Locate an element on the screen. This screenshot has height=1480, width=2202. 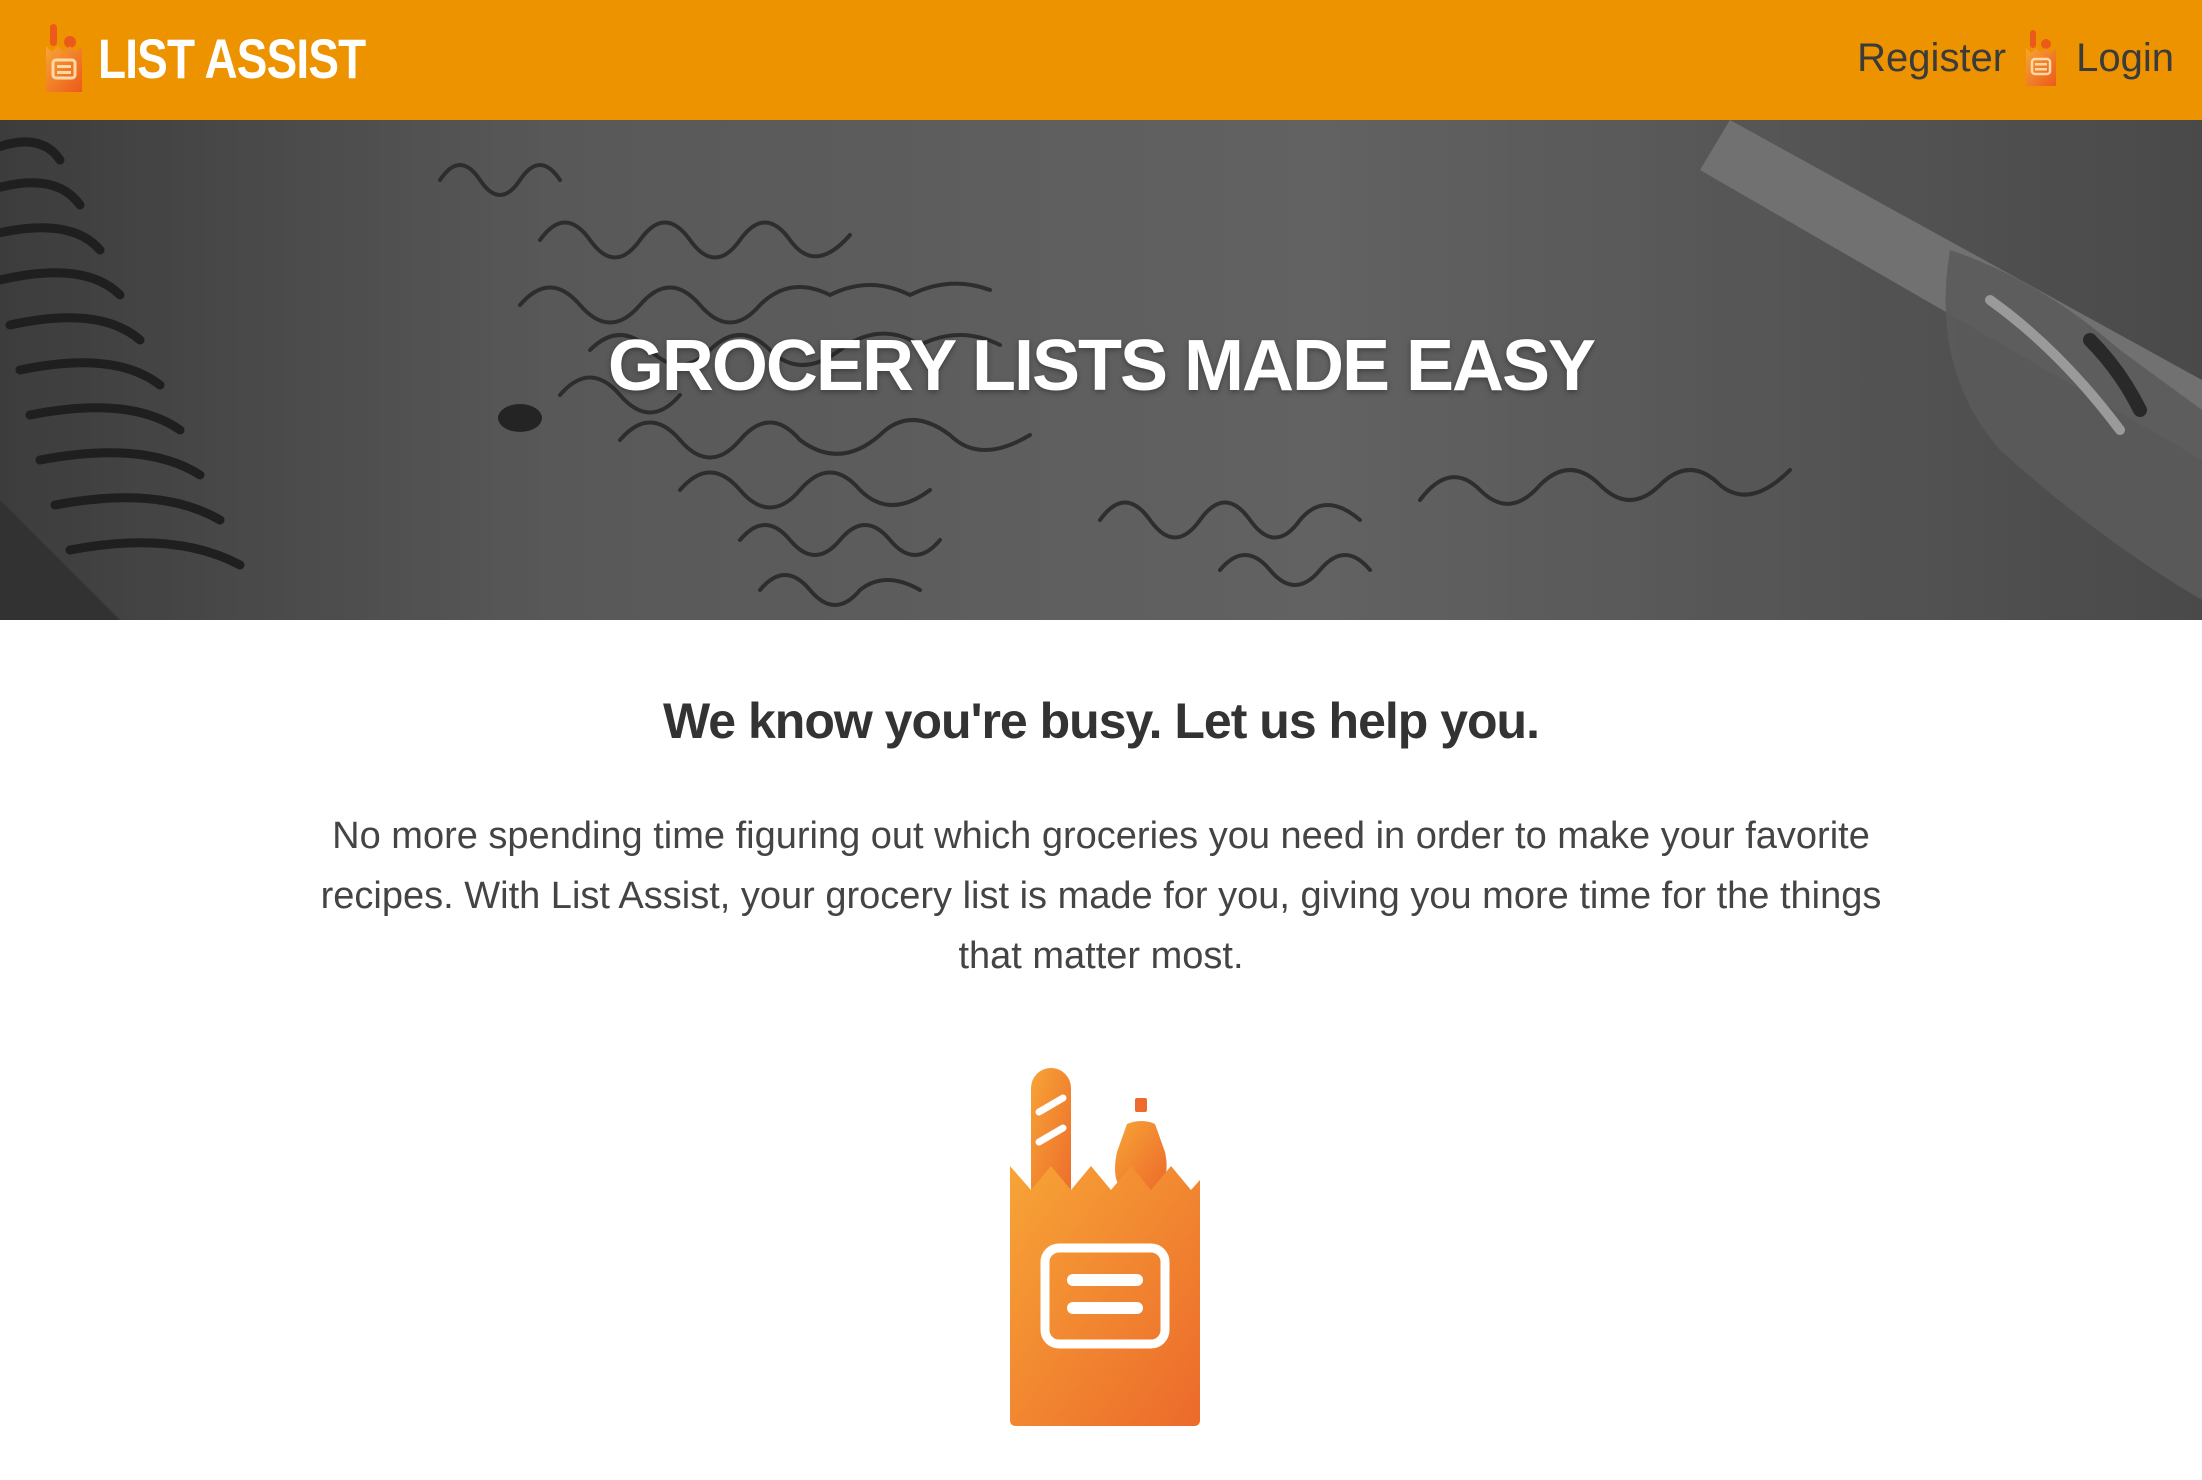
grocery-bag-logo-icon is located at coordinates (64, 58).